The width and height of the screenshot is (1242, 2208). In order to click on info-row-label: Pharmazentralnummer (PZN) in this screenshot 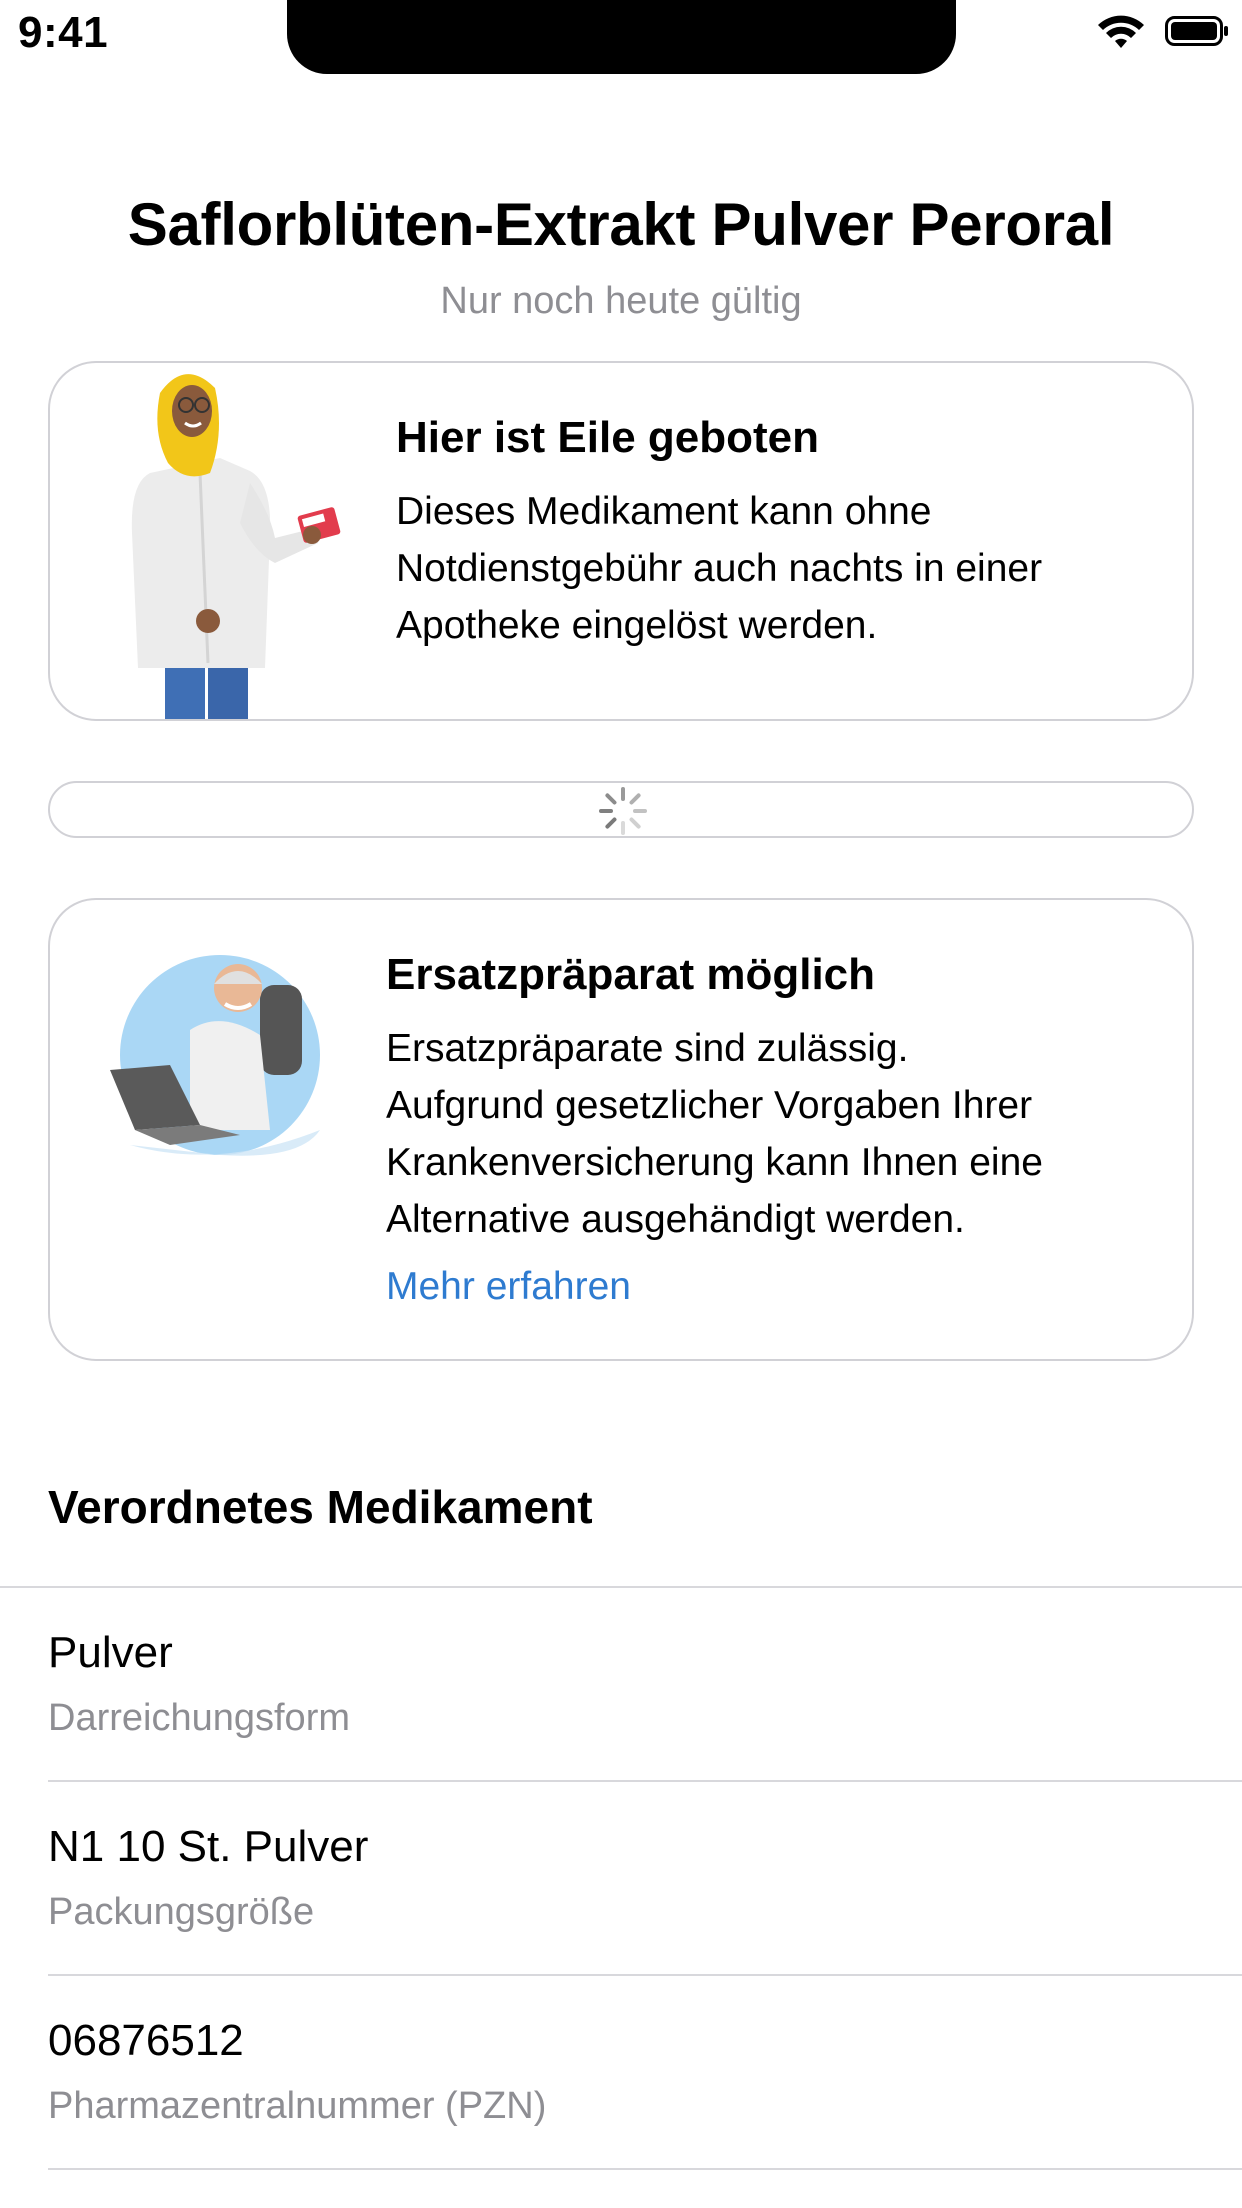, I will do `click(297, 2106)`.